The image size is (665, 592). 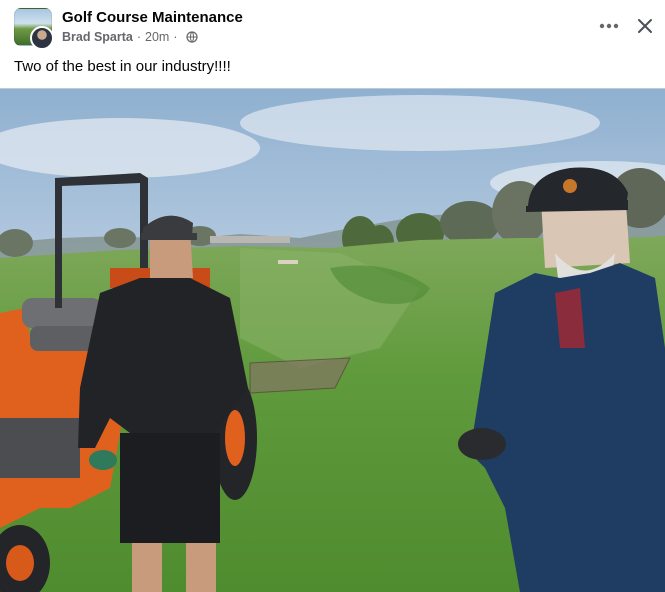 I want to click on group-name-link: Golf Course Maintenance, so click(x=152, y=17).